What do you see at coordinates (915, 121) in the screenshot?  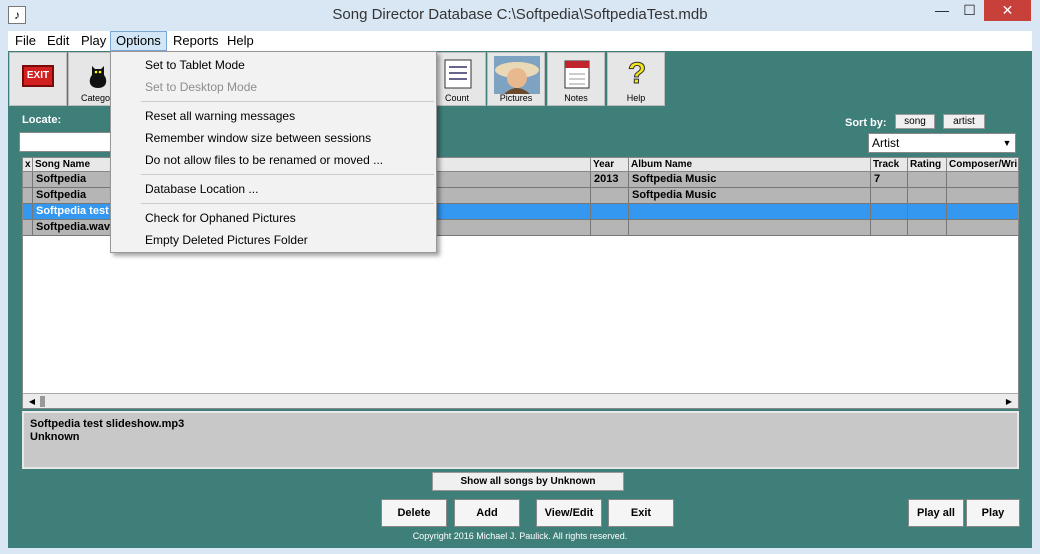 I see `sort-song-button: song` at bounding box center [915, 121].